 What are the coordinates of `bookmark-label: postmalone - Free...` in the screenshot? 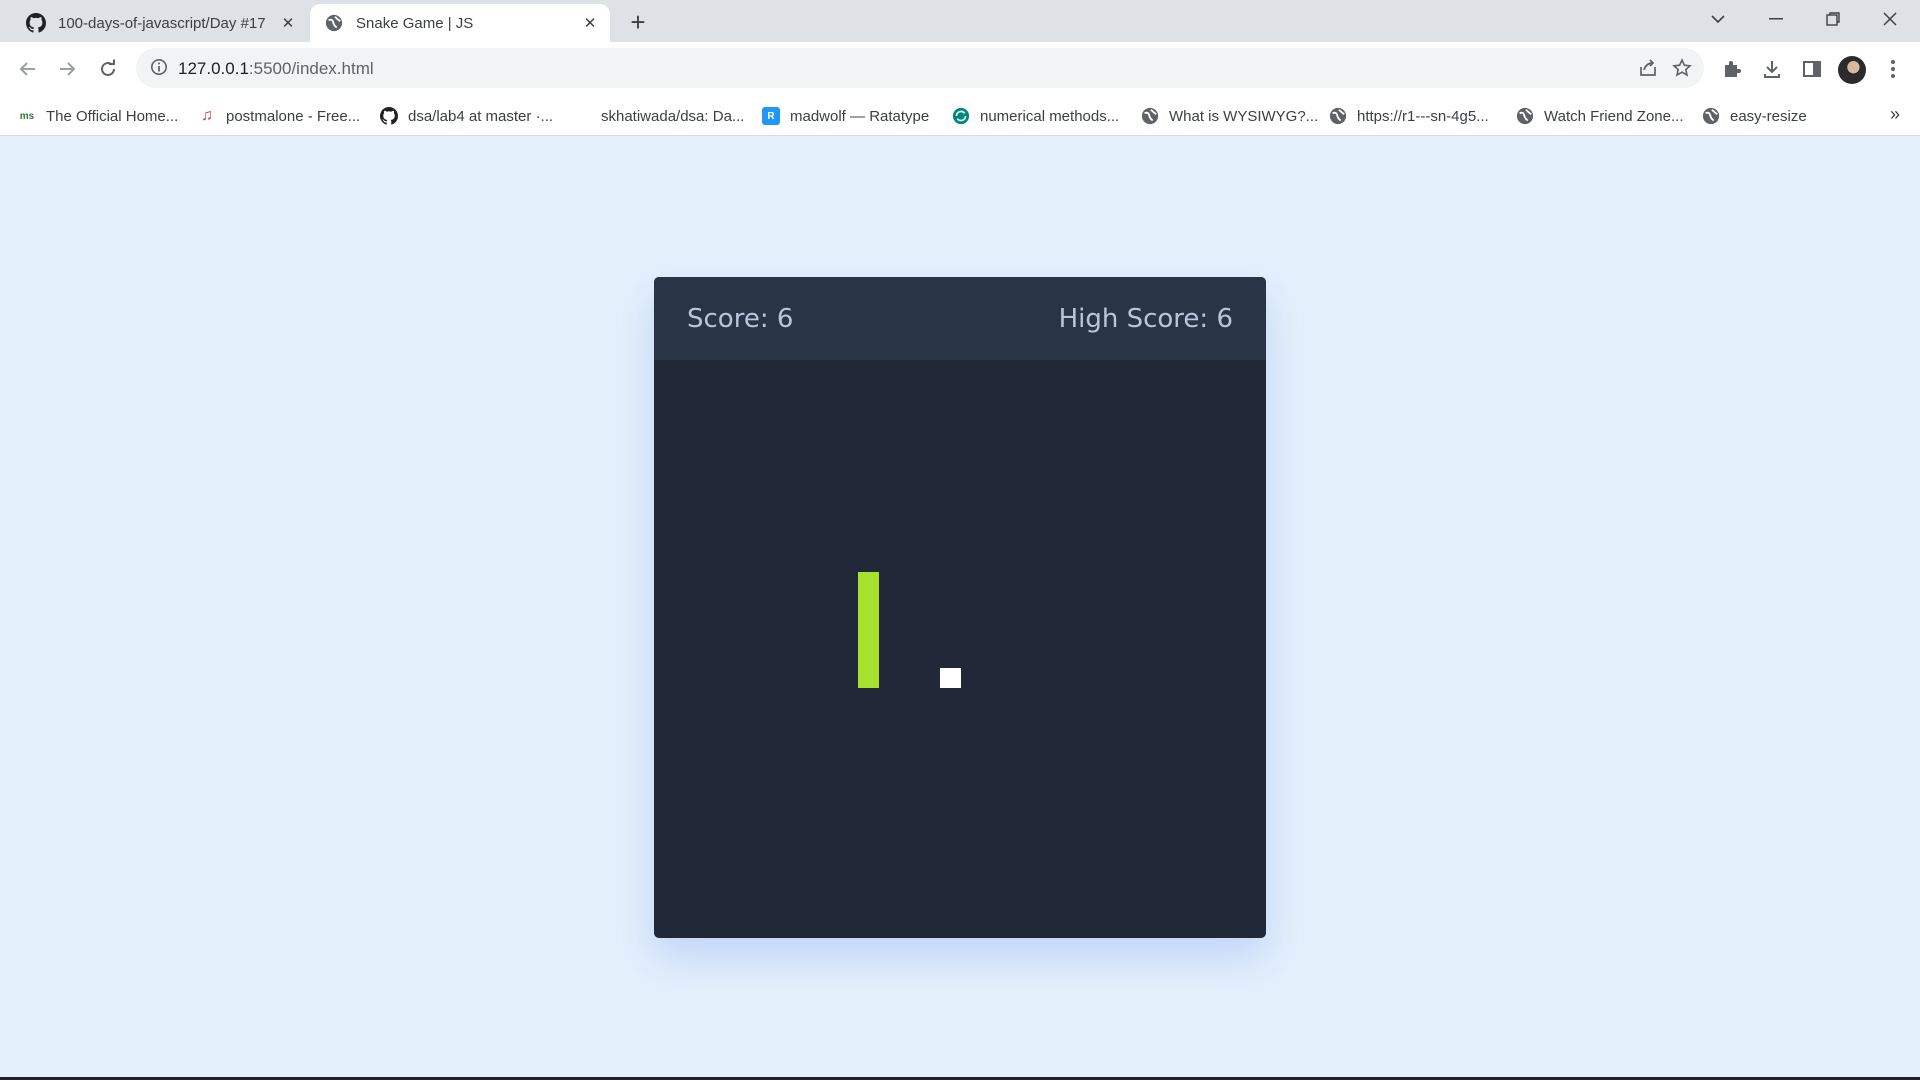 It's located at (293, 116).